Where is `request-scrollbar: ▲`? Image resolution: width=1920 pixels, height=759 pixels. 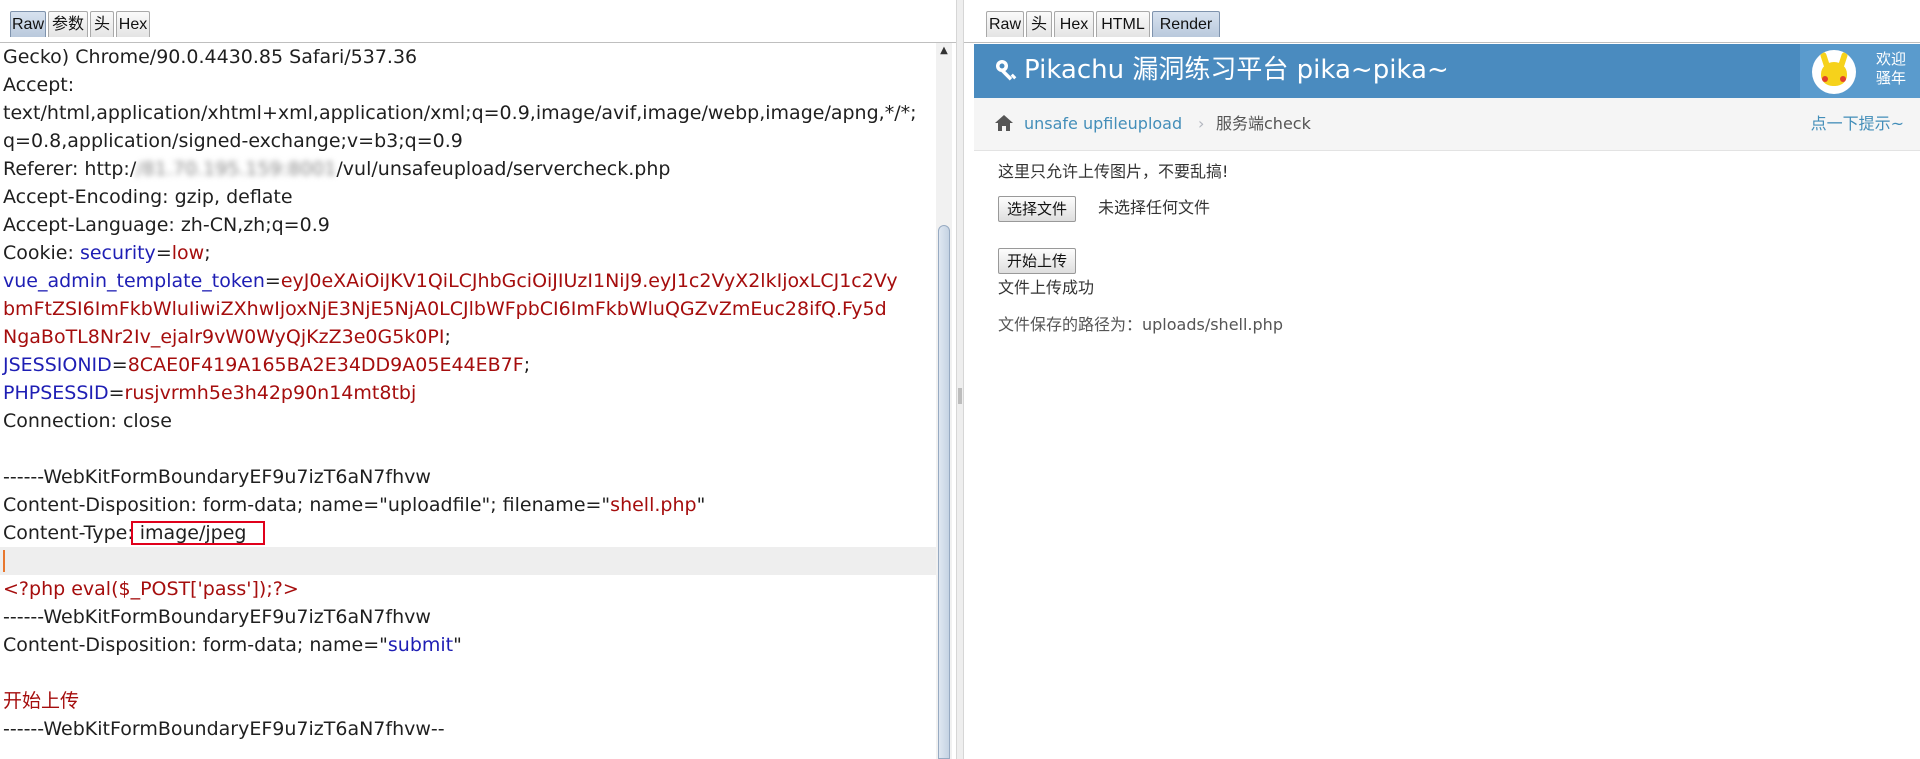 request-scrollbar: ▲ is located at coordinates (944, 401).